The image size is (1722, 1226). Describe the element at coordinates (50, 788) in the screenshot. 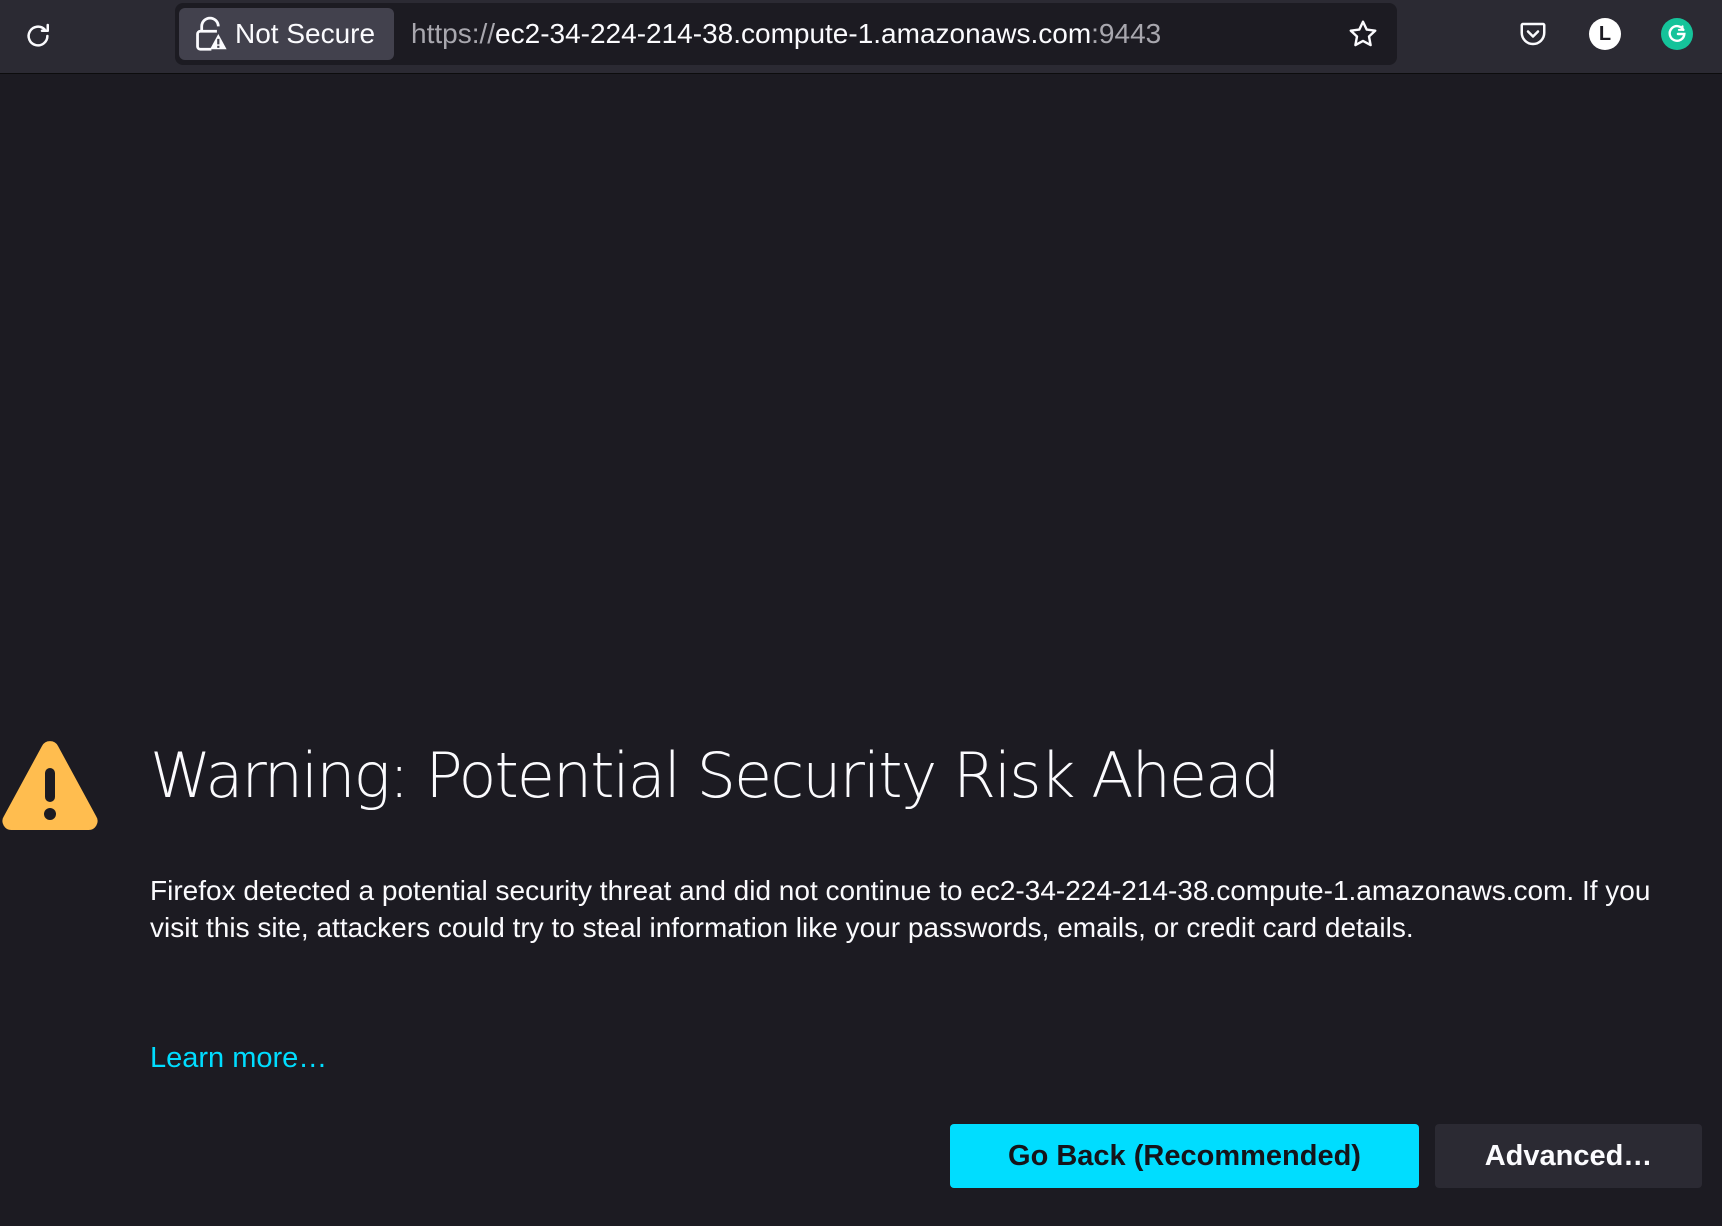

I see `warning-icon` at that location.